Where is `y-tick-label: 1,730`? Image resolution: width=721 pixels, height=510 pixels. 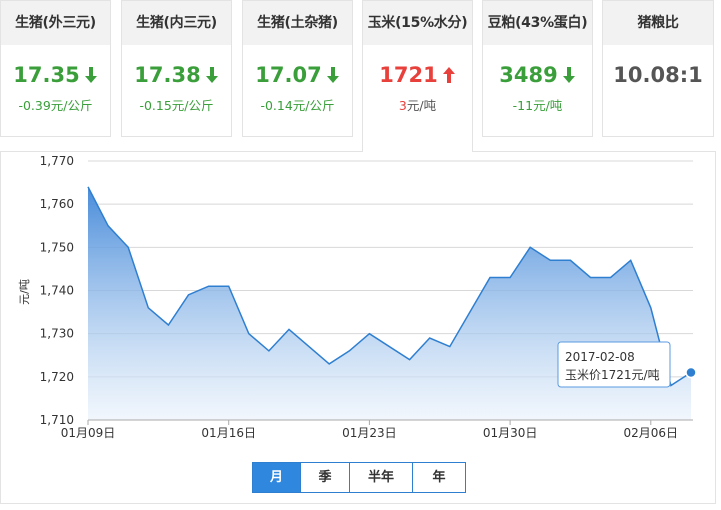
y-tick-label: 1,730 is located at coordinates (57, 334).